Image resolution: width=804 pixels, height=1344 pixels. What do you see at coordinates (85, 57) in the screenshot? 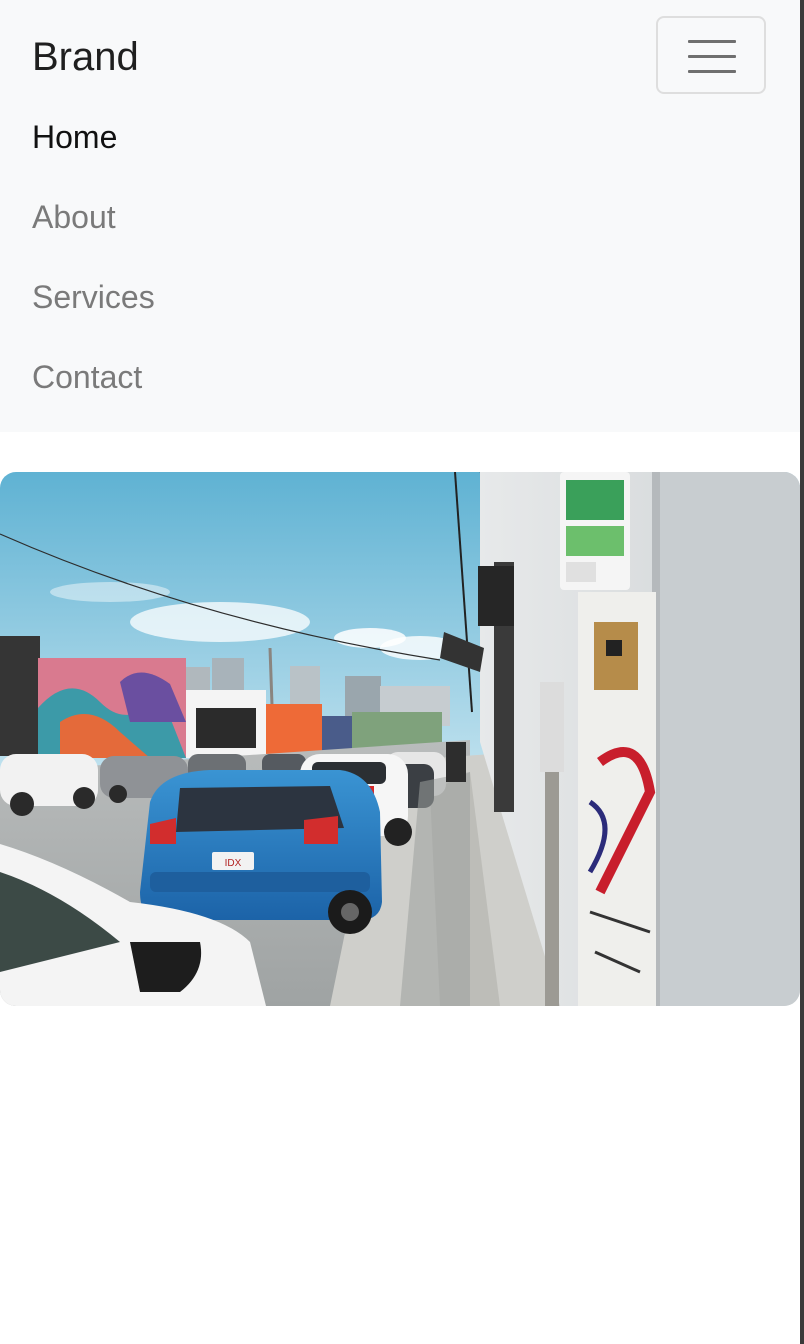
I see `brand-link: Brand` at bounding box center [85, 57].